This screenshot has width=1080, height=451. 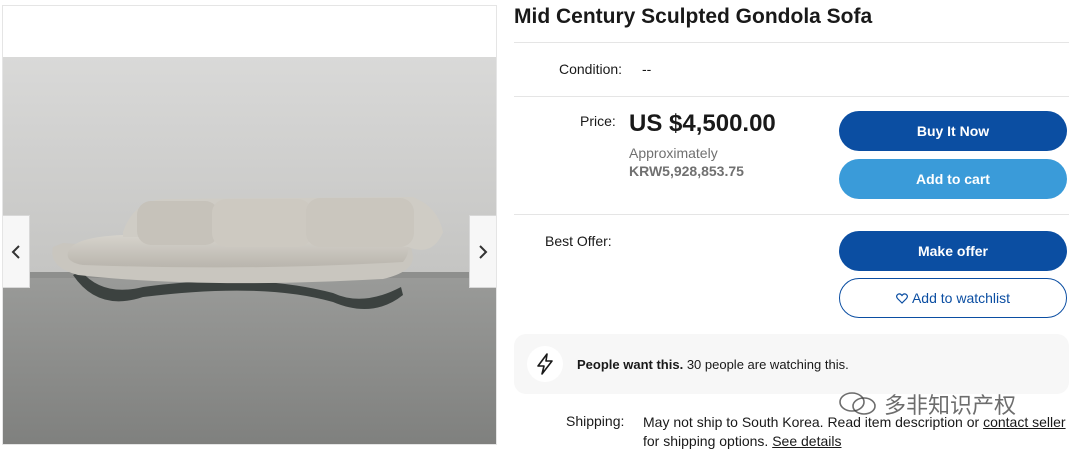 What do you see at coordinates (591, 69) in the screenshot?
I see `condition-label: Condition:` at bounding box center [591, 69].